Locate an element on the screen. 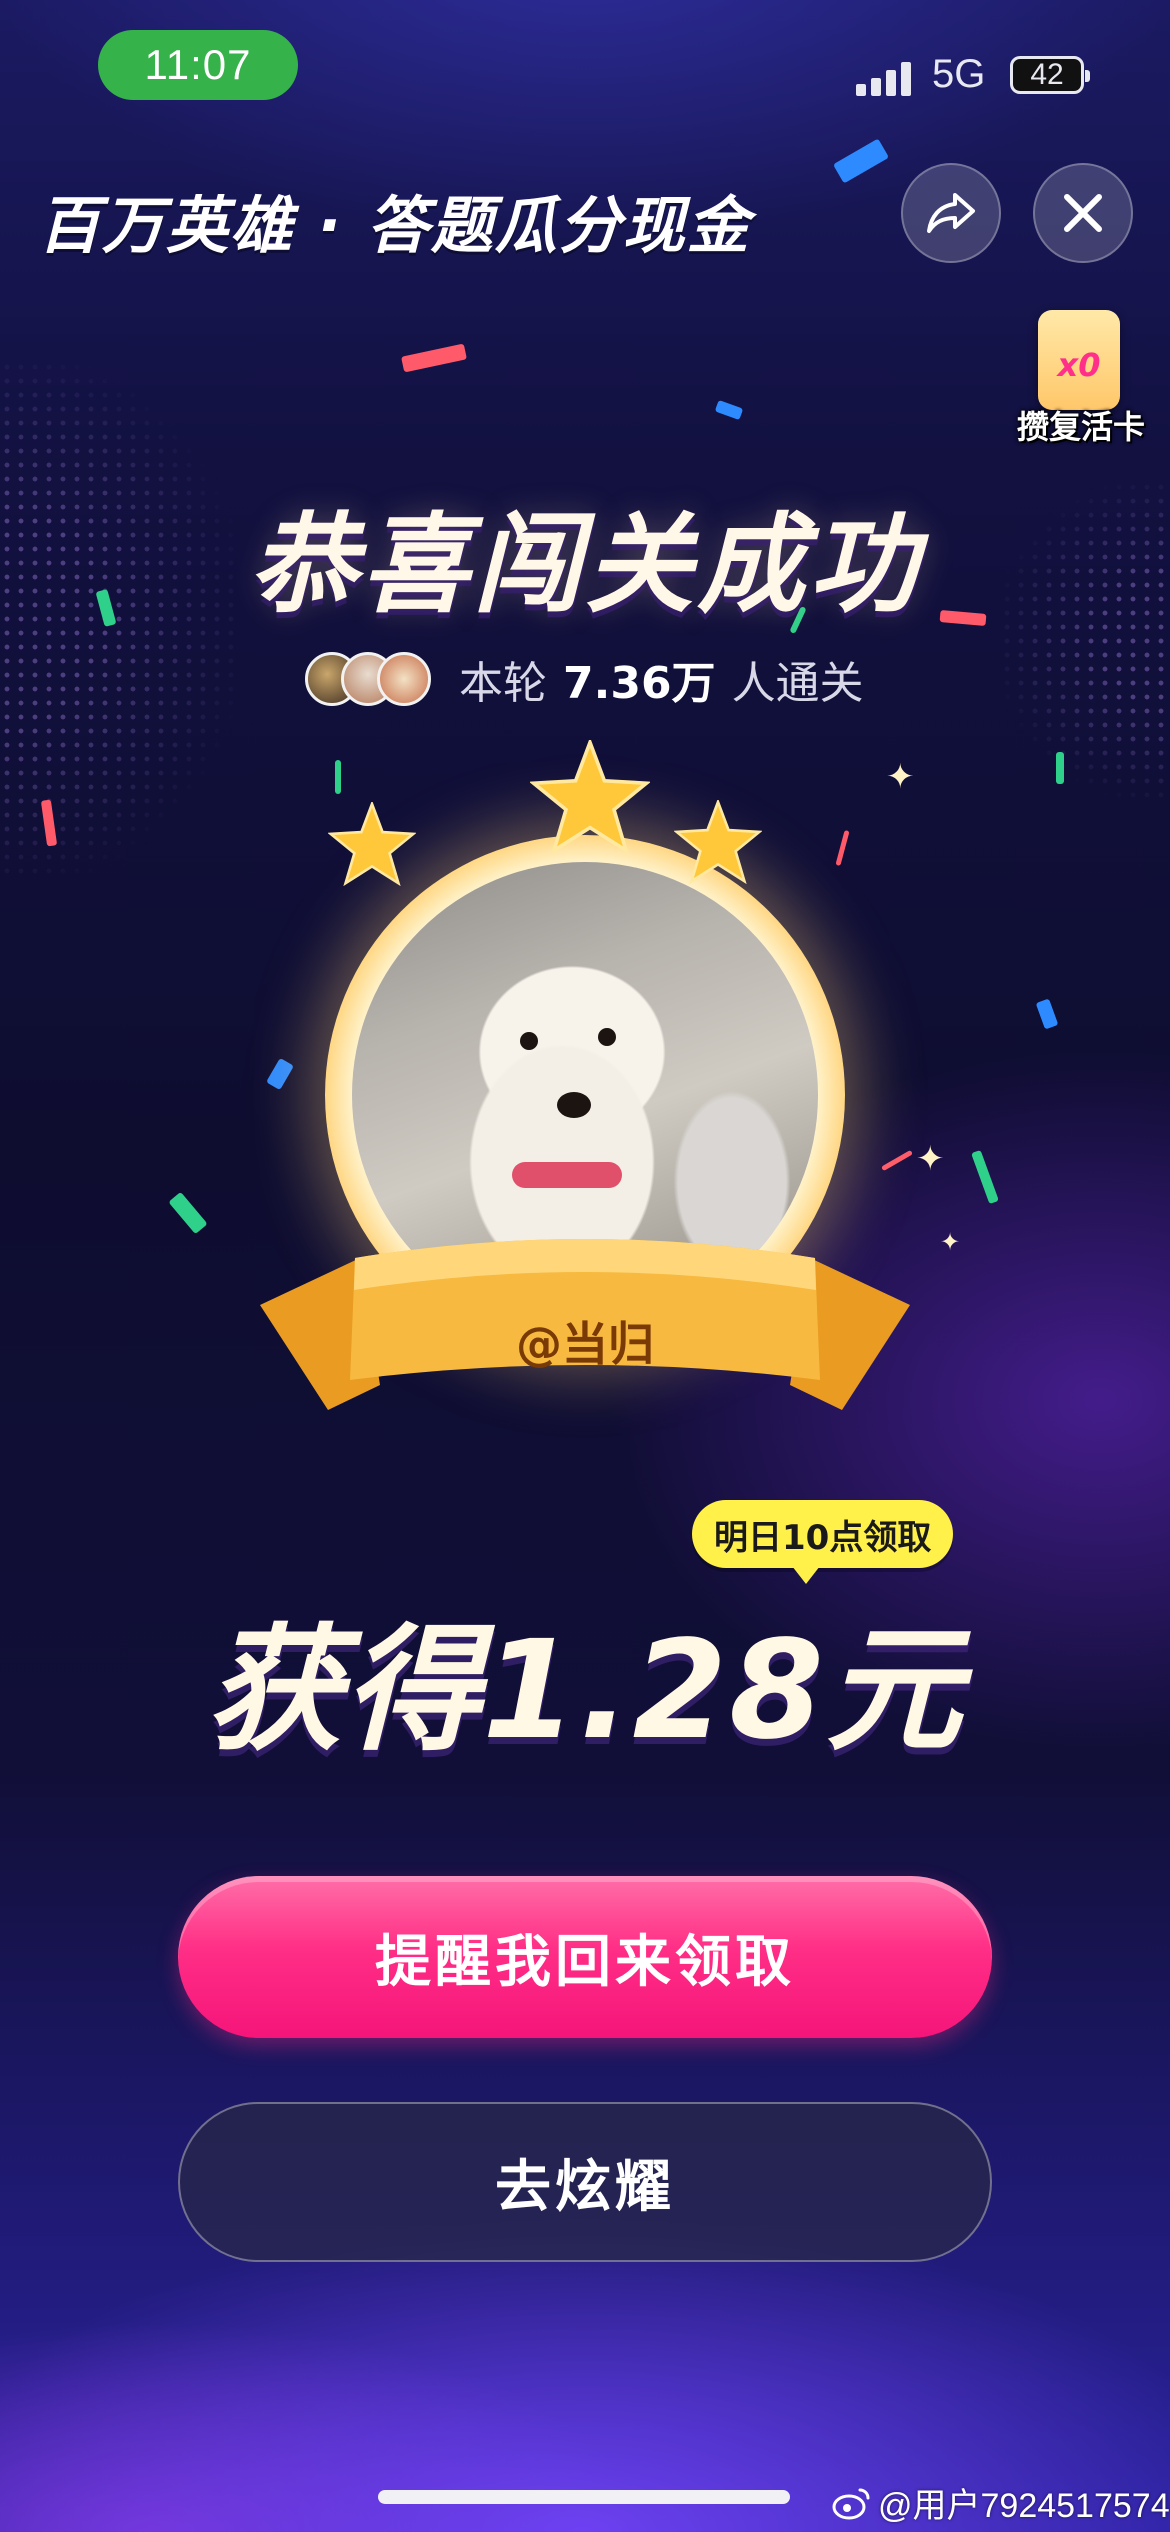 The height and width of the screenshot is (2532, 1170). revive-card-count: x0 is located at coordinates (1079, 365).